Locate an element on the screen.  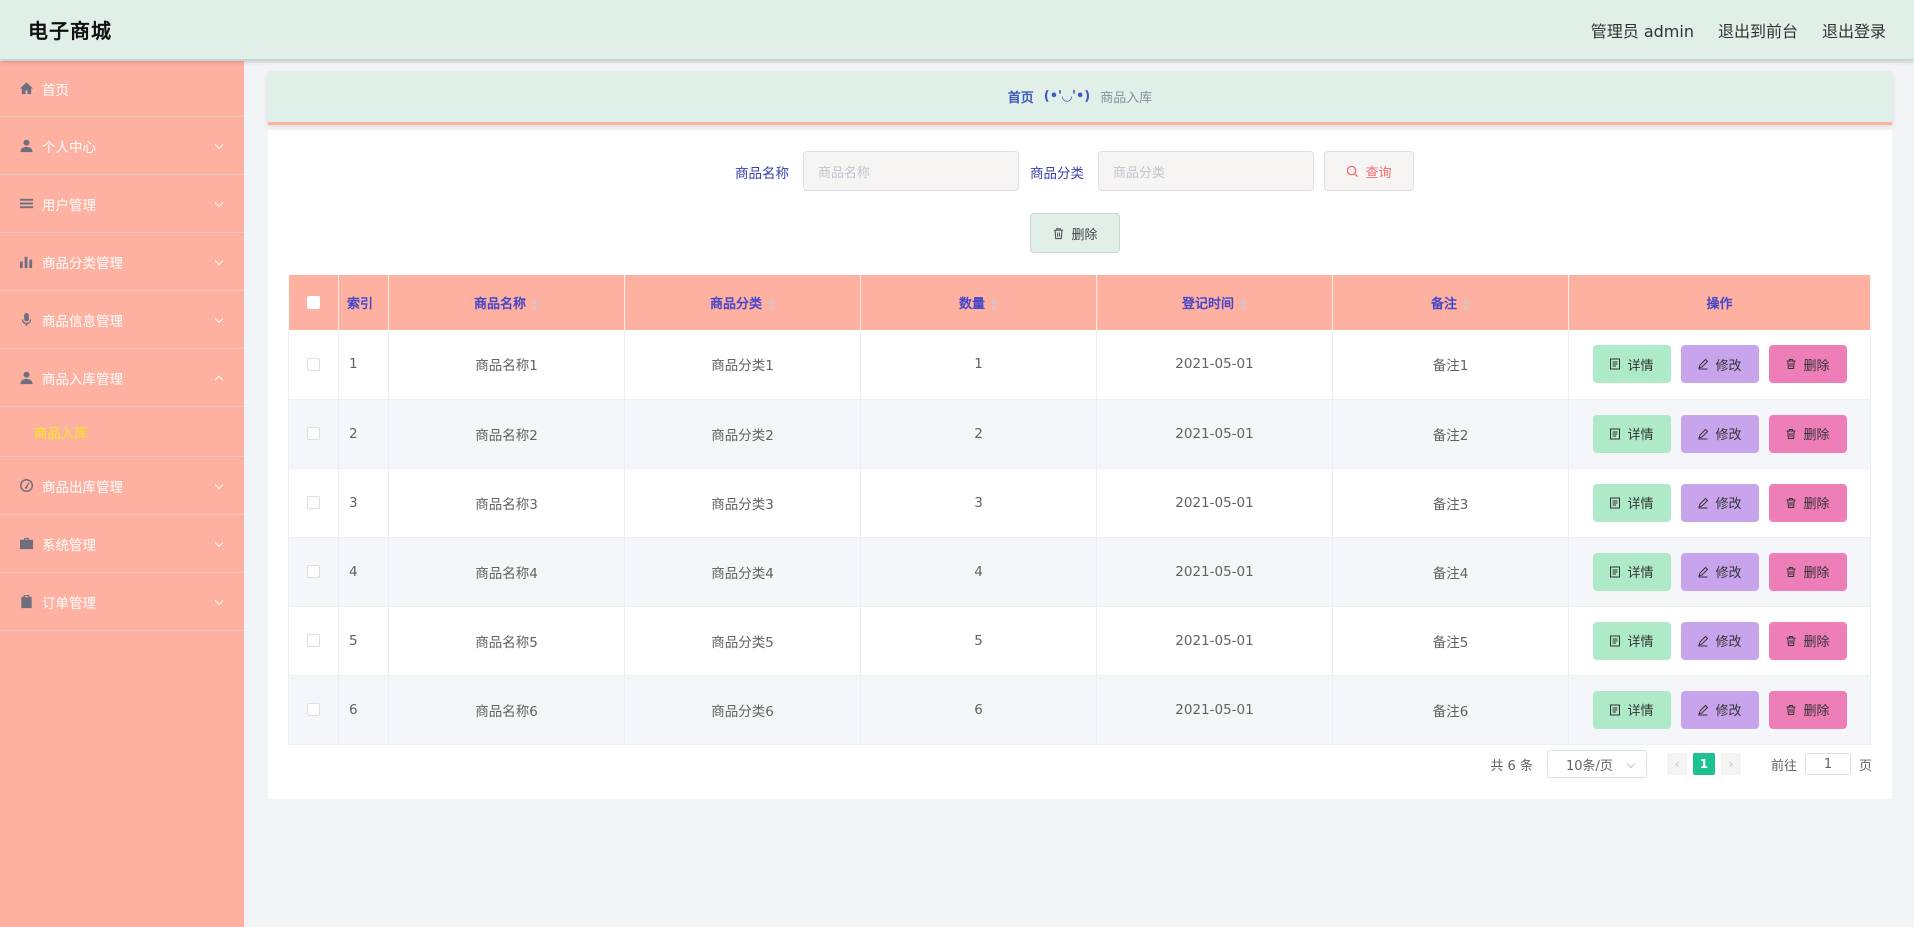
search-icon is located at coordinates (1353, 171).